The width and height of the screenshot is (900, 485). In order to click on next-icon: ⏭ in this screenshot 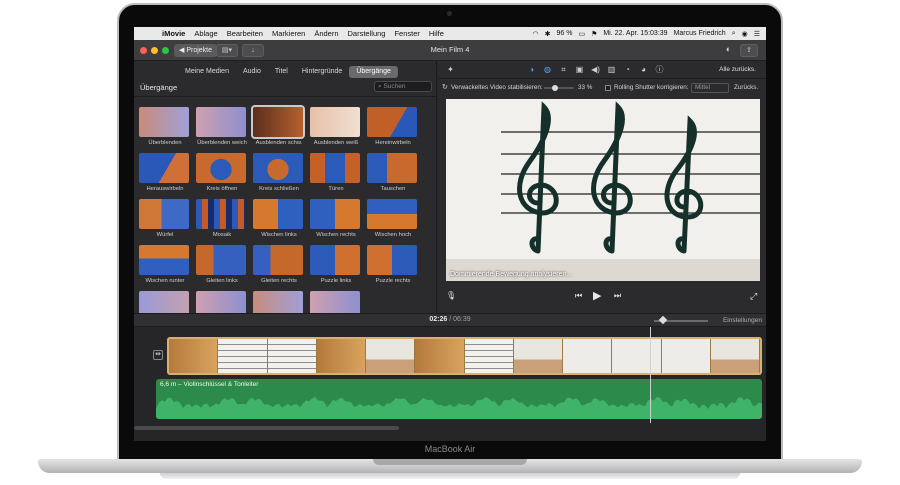, I will do `click(617, 296)`.